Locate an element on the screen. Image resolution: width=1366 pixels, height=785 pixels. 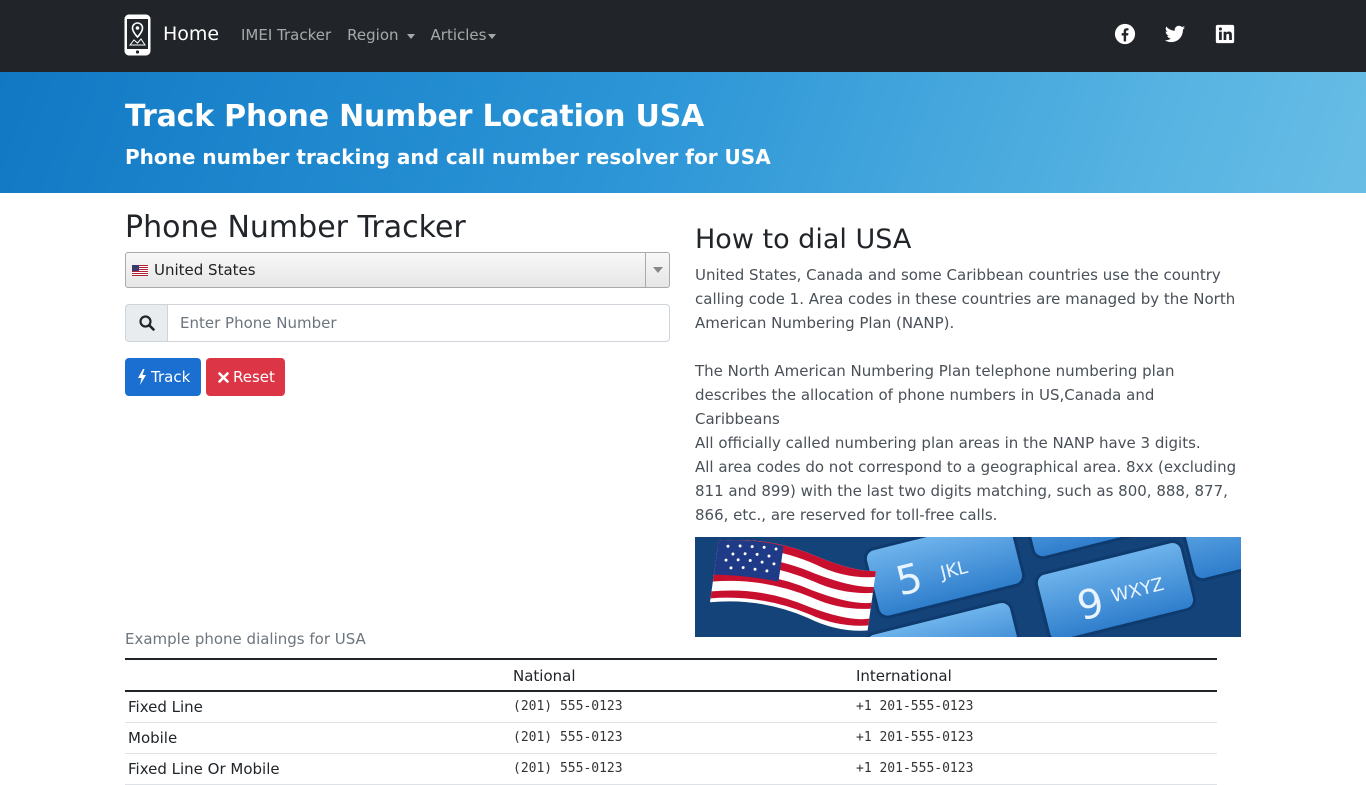
linkedin-icon is located at coordinates (1225, 34).